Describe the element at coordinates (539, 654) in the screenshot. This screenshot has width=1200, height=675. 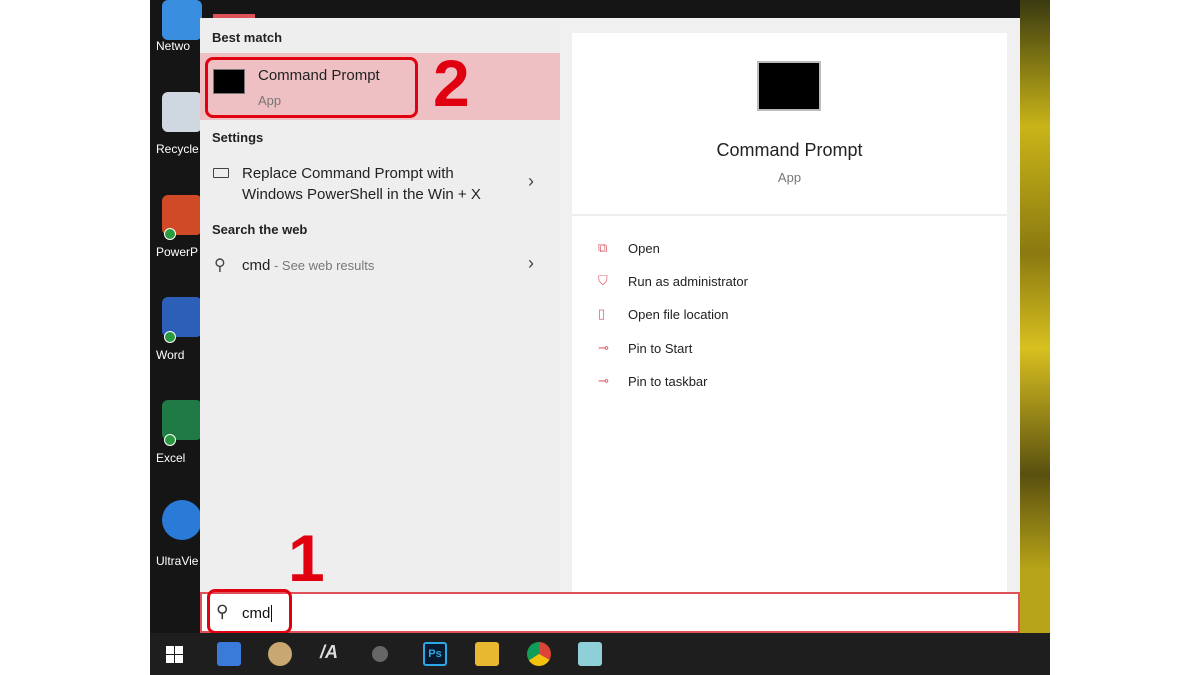
I see `chrome-icon` at that location.